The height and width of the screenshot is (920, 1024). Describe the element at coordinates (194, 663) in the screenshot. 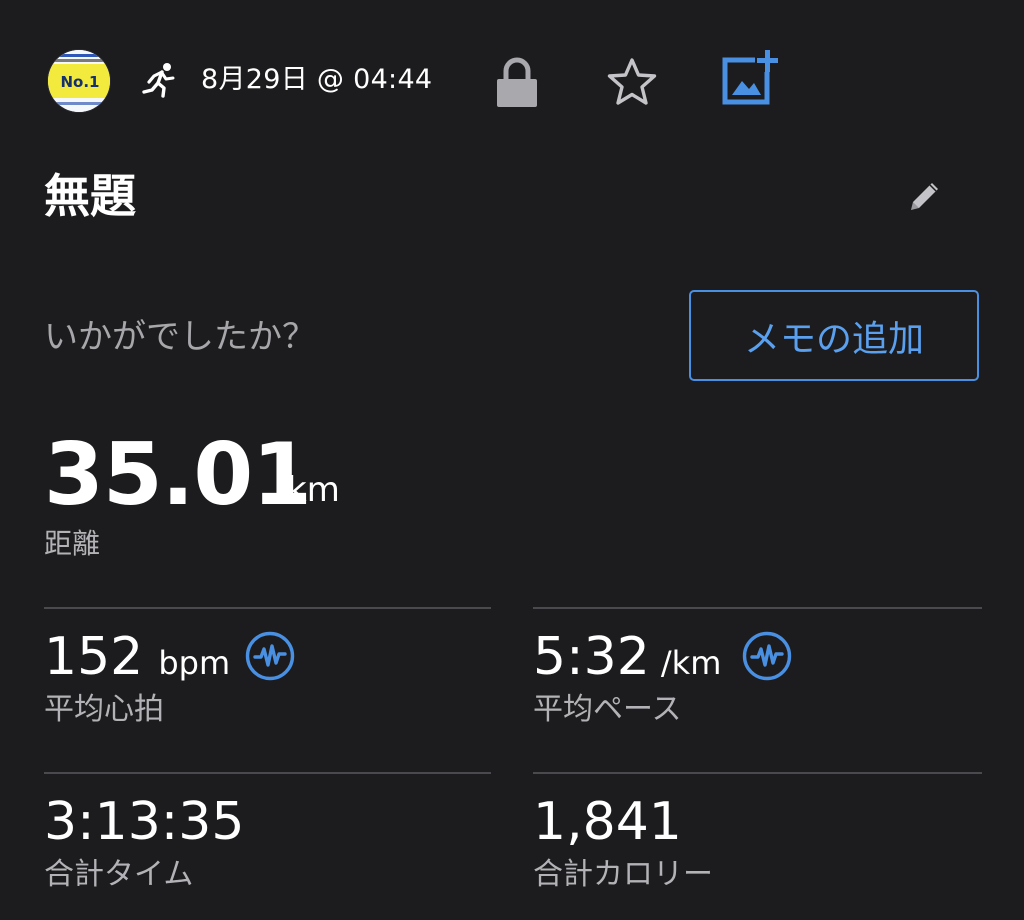

I see `avg-heart-rate-unit: bpm` at that location.